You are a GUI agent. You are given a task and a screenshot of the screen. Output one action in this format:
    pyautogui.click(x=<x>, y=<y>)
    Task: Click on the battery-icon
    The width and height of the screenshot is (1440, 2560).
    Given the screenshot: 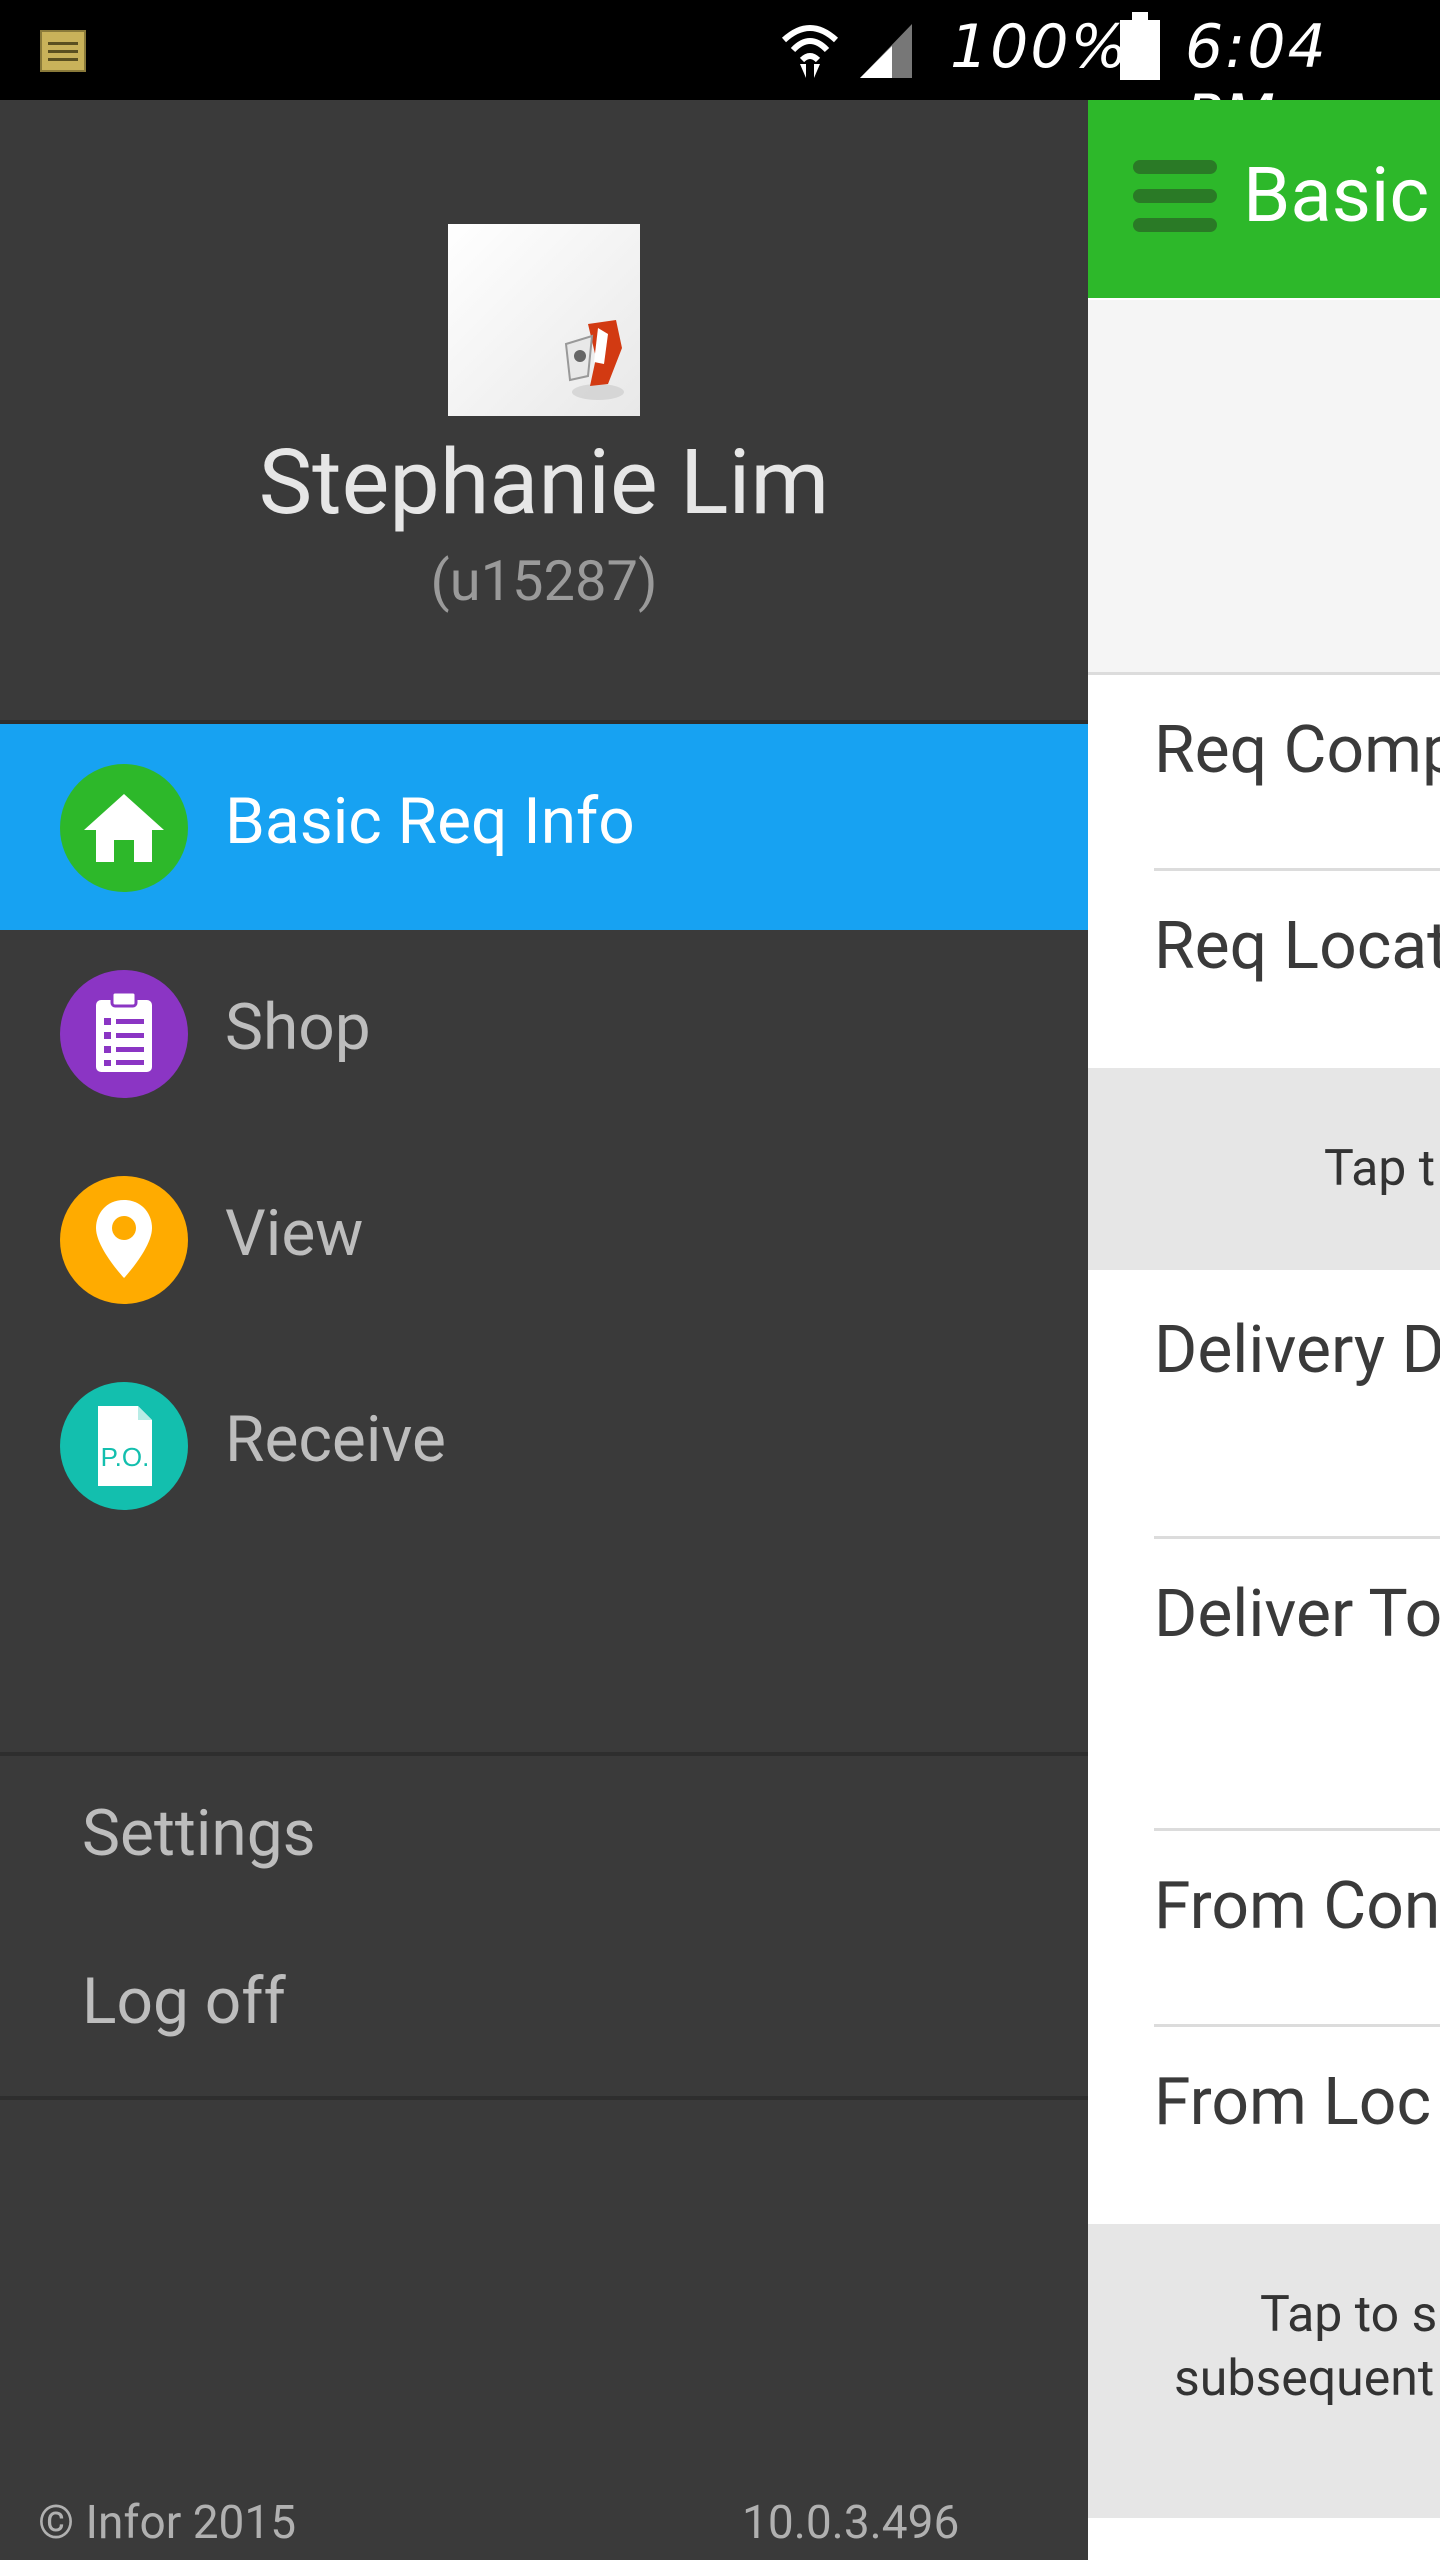 What is the action you would take?
    pyautogui.click(x=1140, y=46)
    